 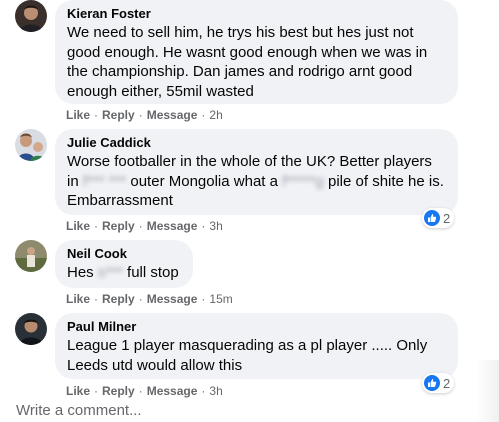 What do you see at coordinates (82, 272) in the screenshot?
I see `text-segment: Hes` at bounding box center [82, 272].